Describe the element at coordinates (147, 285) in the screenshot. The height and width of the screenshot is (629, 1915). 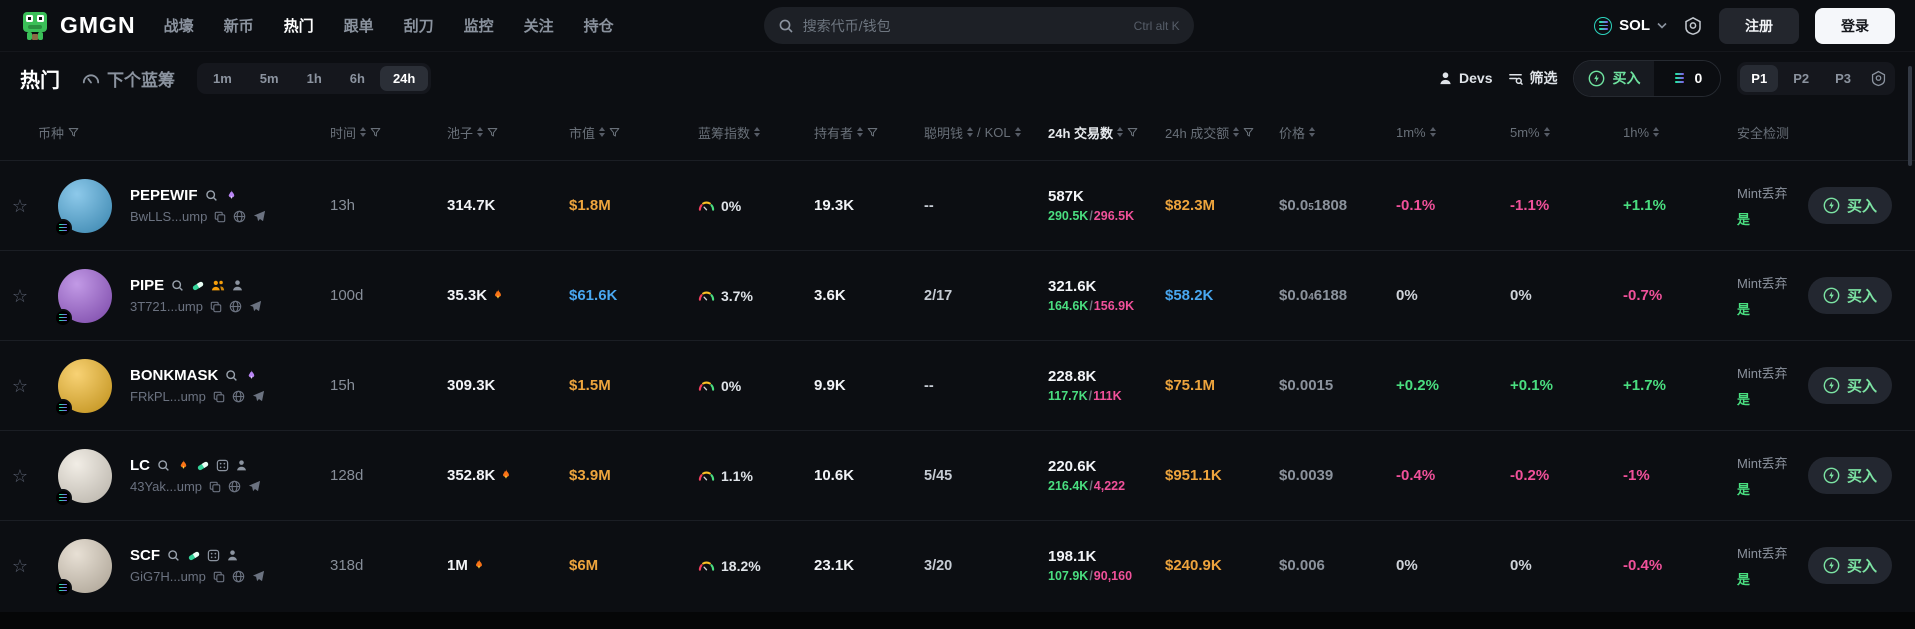
I see `token-name: PIPE` at that location.